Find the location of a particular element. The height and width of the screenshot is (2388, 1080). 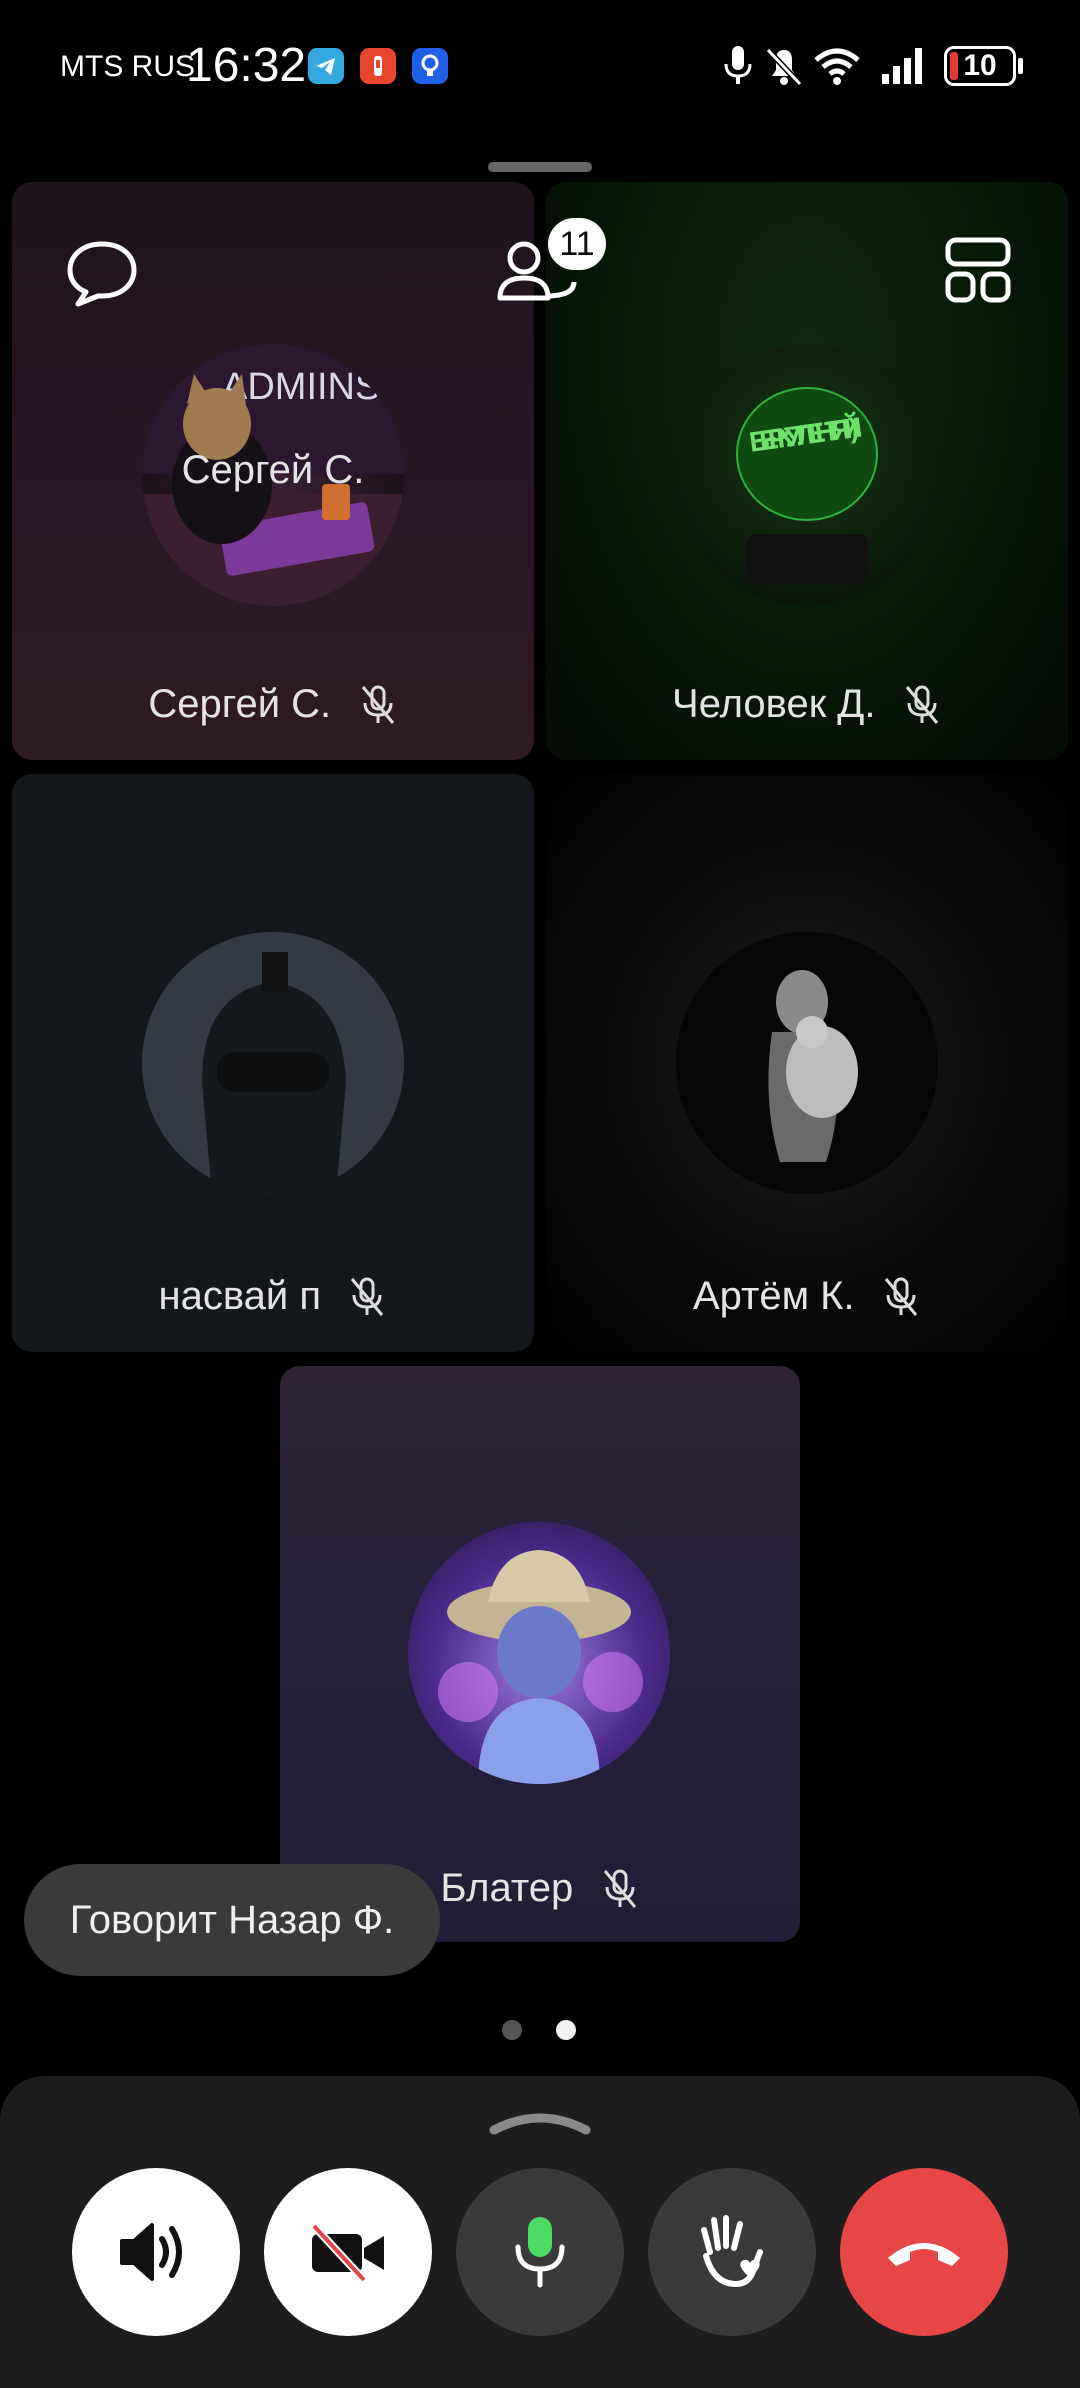

video-off-icon is located at coordinates (347, 2253).